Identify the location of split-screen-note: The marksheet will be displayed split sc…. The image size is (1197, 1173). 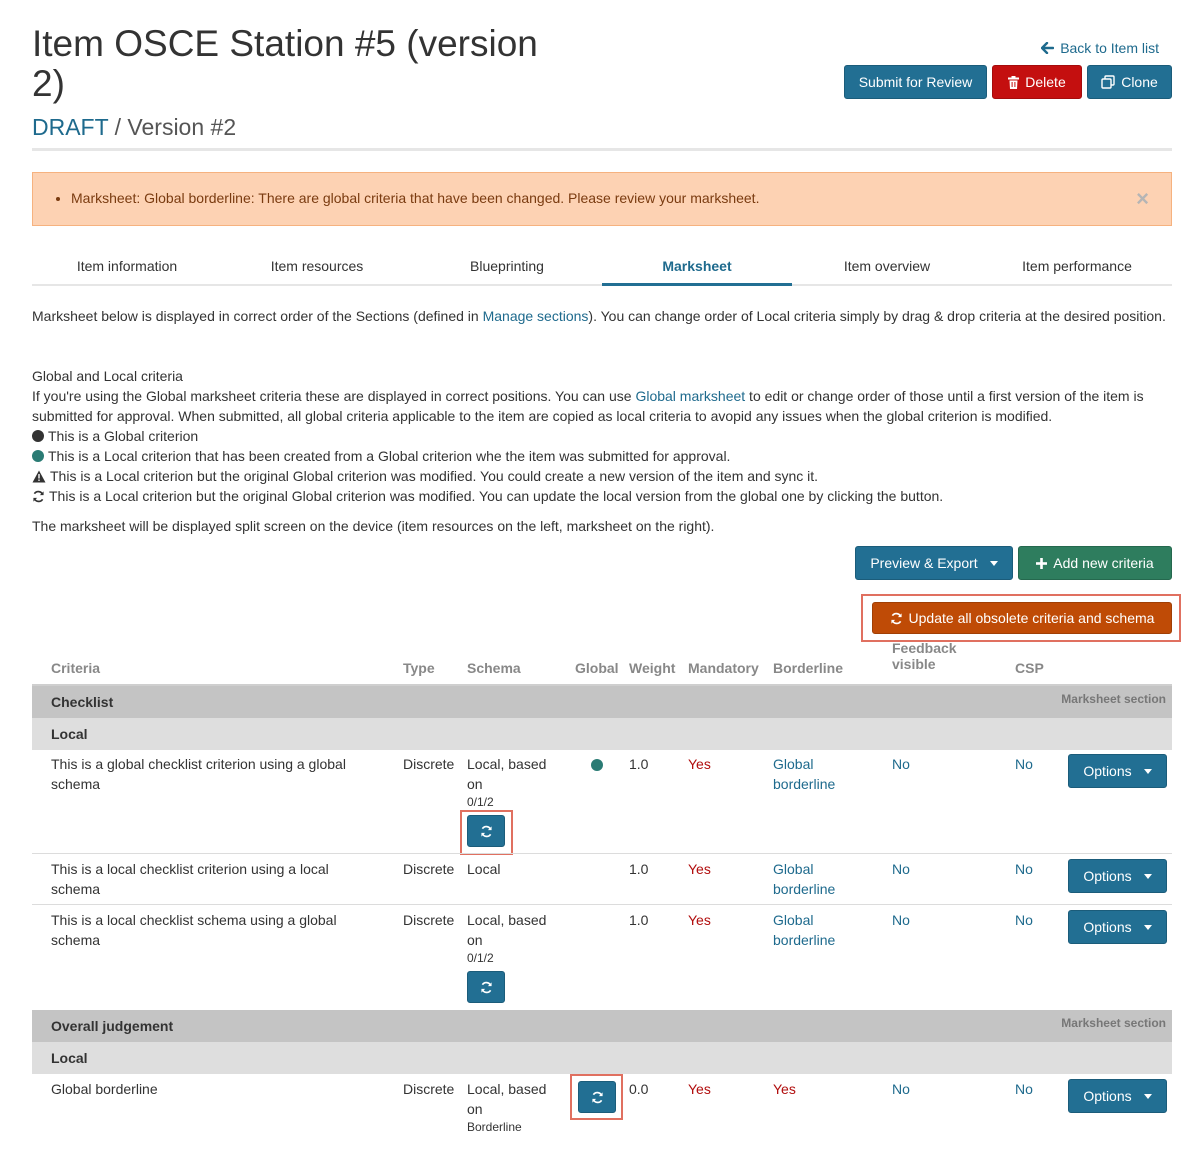
(373, 526).